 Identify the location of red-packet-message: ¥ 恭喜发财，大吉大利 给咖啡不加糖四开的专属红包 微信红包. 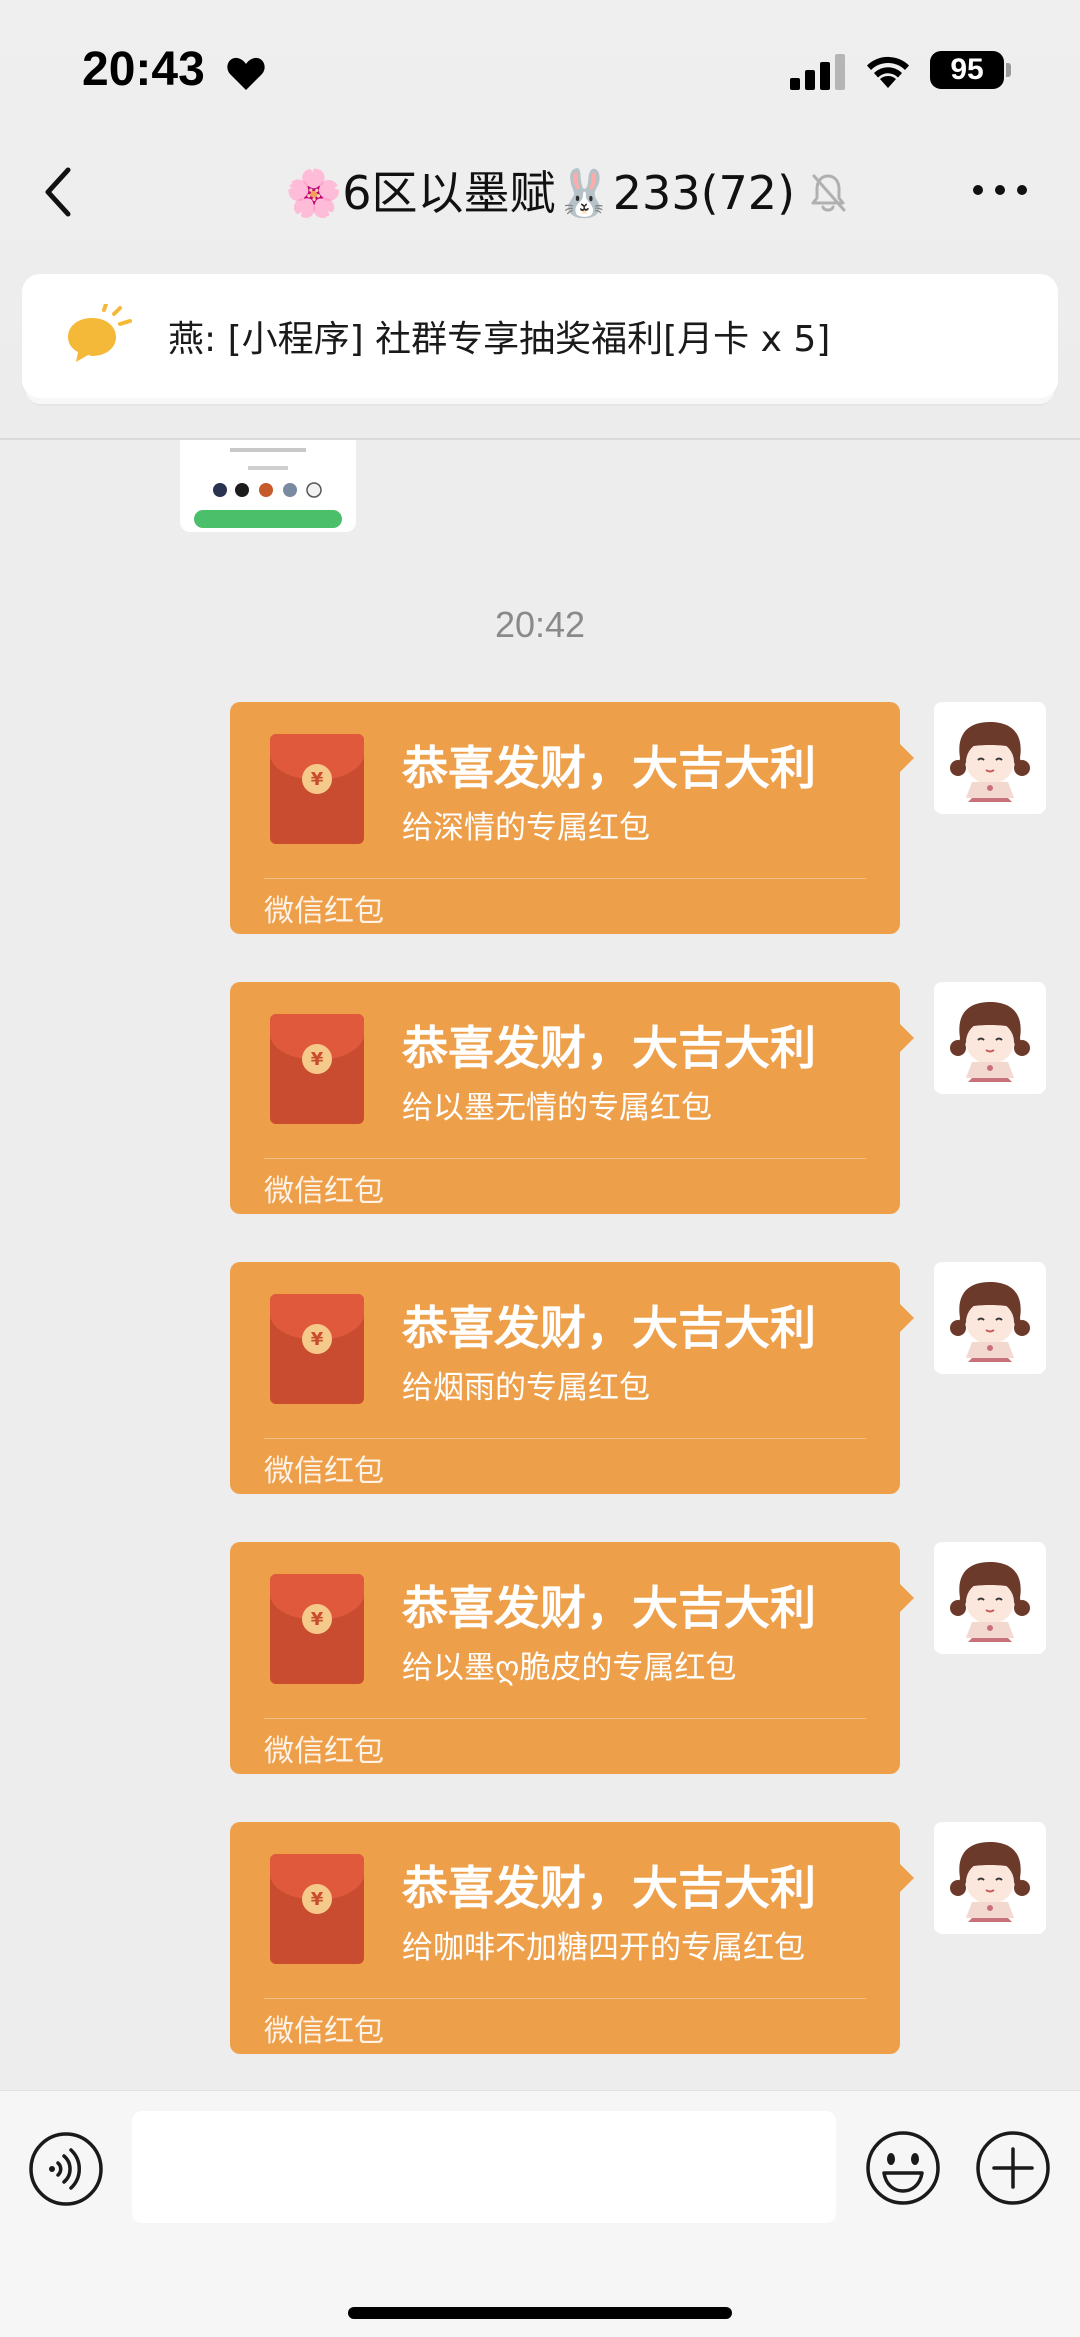
(565, 1938).